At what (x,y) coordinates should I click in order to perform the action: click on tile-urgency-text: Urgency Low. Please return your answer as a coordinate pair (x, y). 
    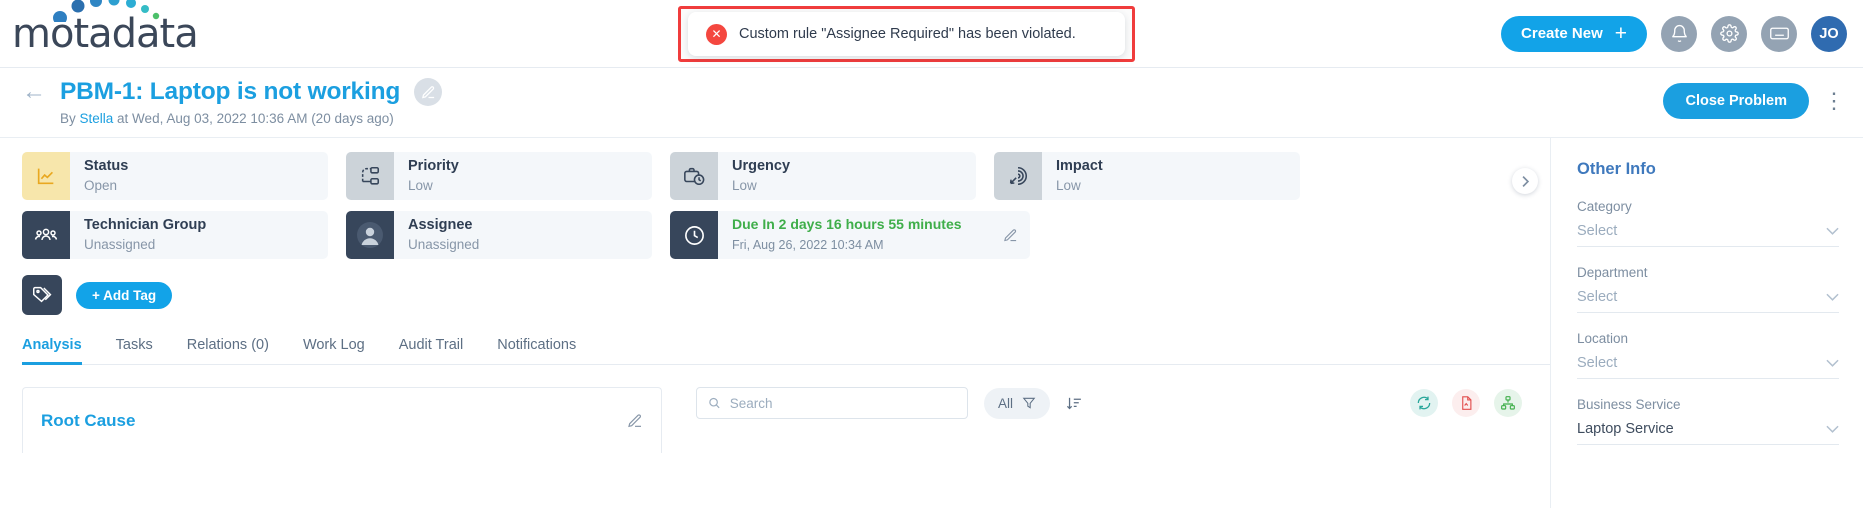
    Looking at the image, I should click on (754, 176).